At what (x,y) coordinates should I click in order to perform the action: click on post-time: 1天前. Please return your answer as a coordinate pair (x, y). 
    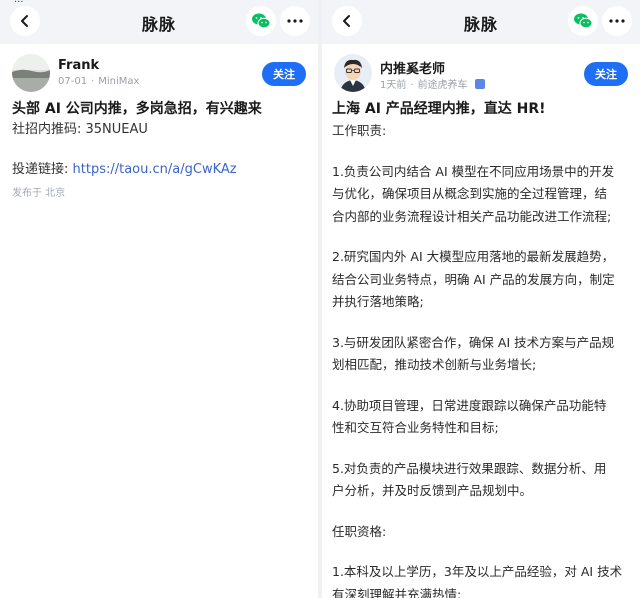
    Looking at the image, I should click on (393, 85).